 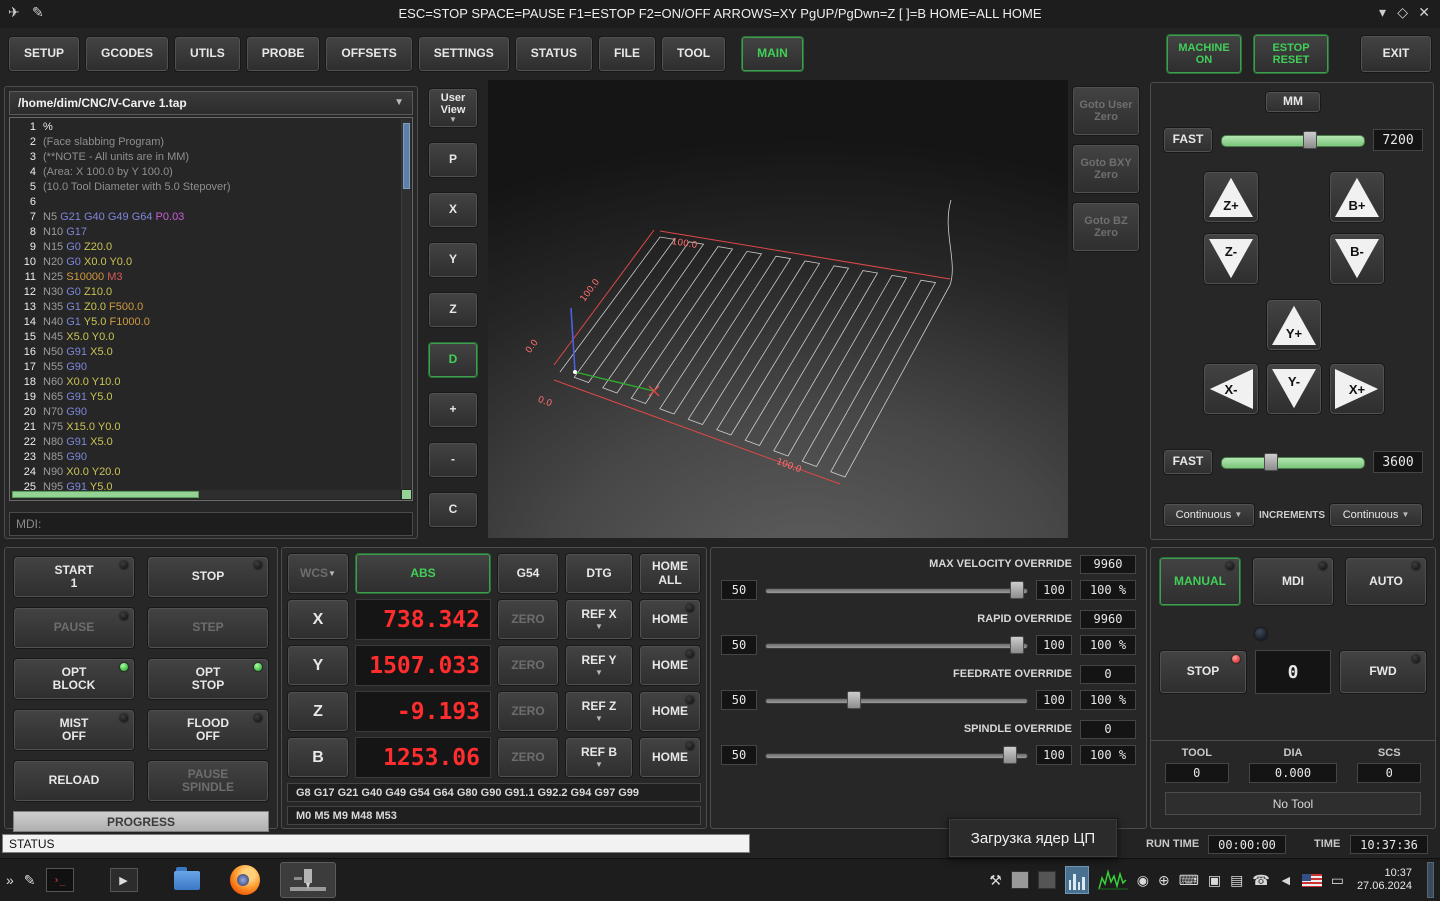 I want to click on jog-button-b-minusplus: B+, so click(x=1357, y=197).